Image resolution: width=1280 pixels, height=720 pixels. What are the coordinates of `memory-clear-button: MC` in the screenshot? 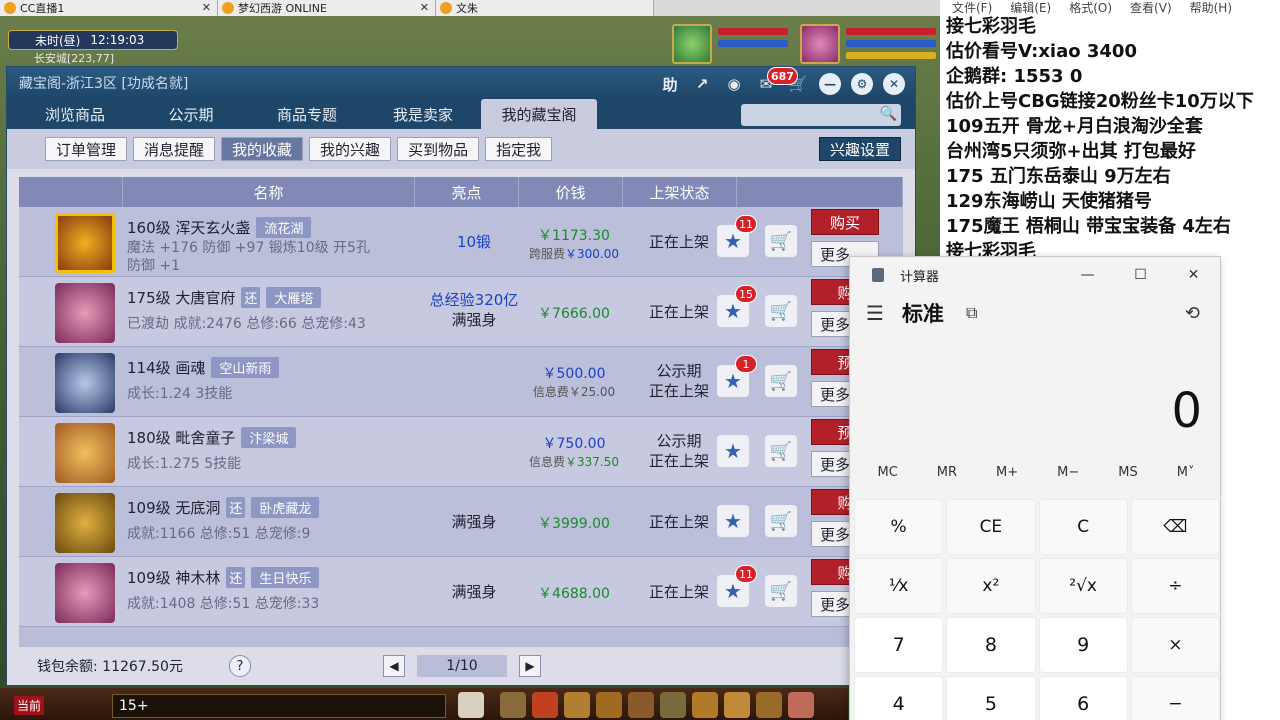 It's located at (888, 478).